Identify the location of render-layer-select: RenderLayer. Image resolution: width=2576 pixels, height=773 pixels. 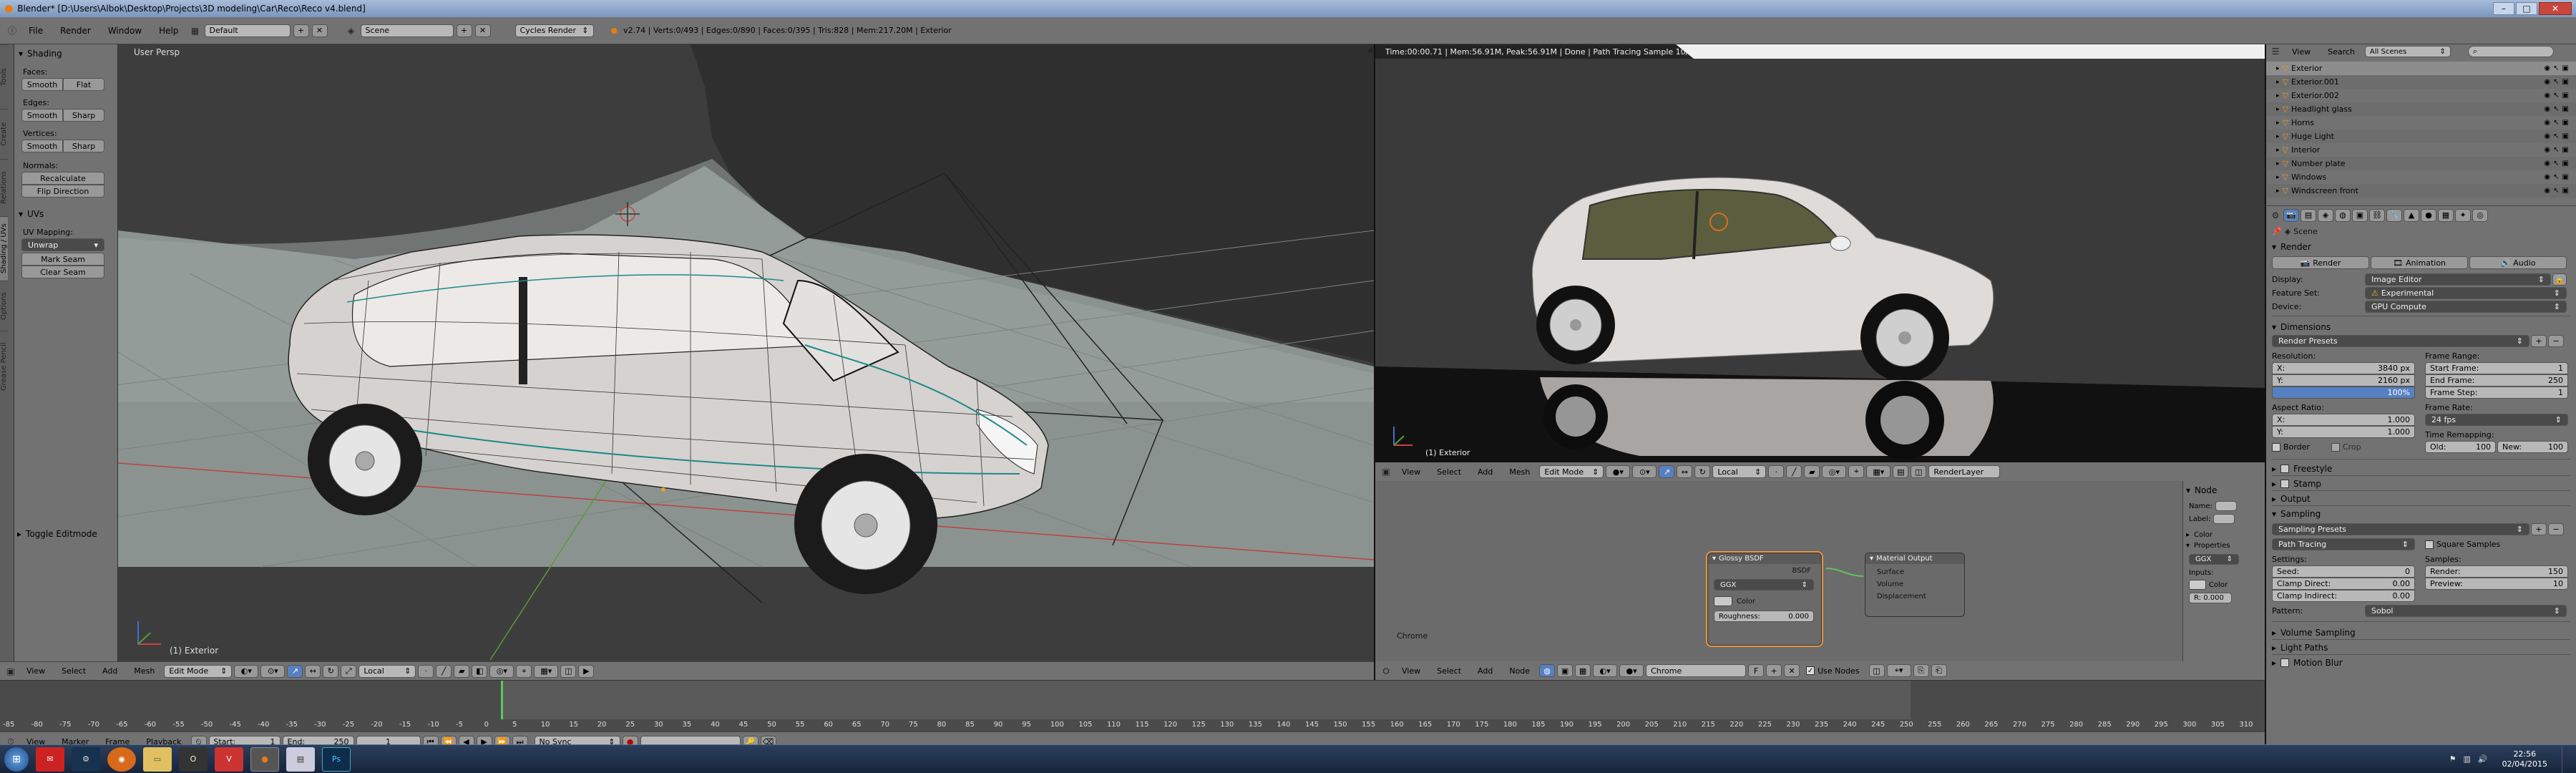
(1964, 471).